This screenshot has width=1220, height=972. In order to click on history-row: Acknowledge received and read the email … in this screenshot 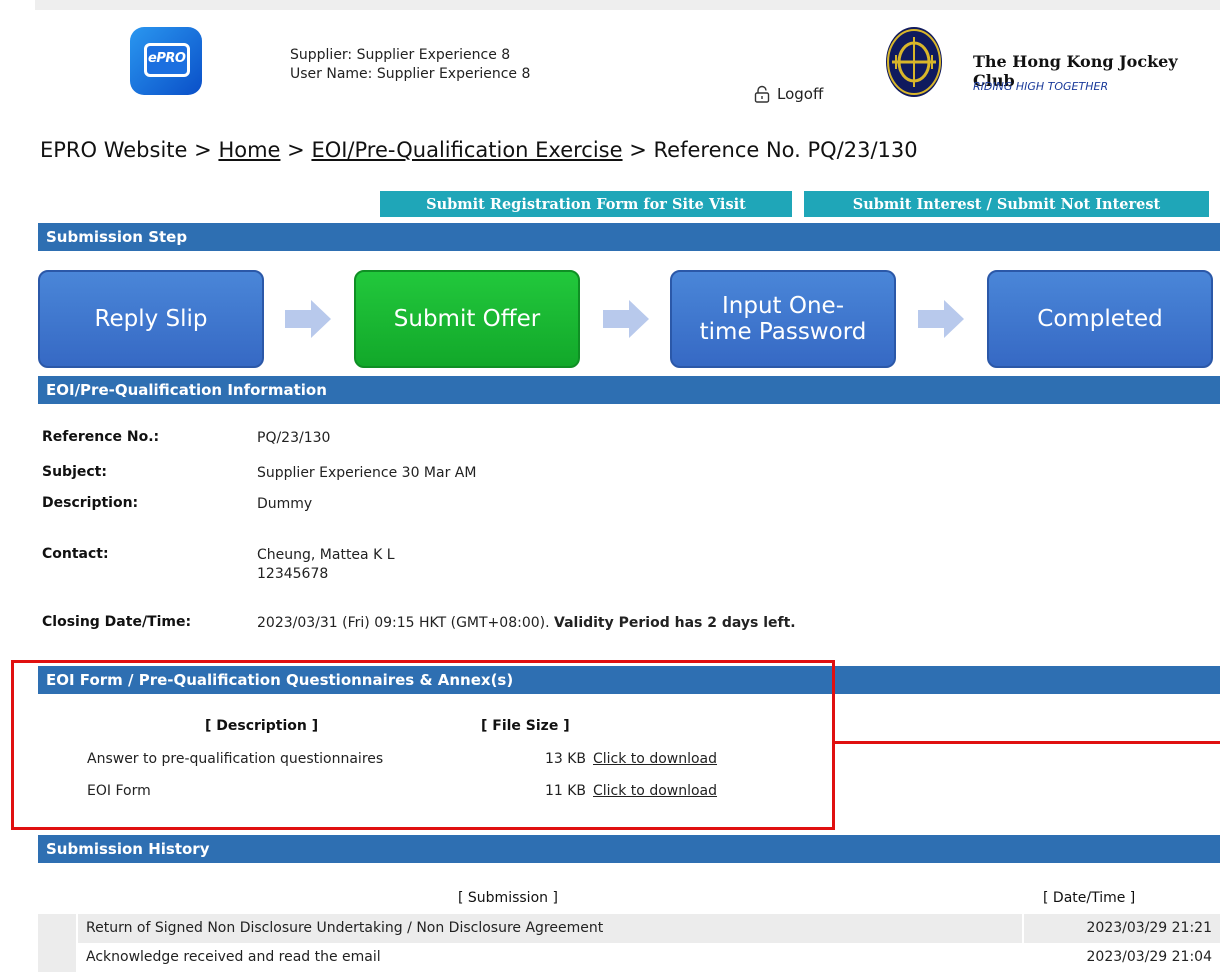, I will do `click(629, 957)`.